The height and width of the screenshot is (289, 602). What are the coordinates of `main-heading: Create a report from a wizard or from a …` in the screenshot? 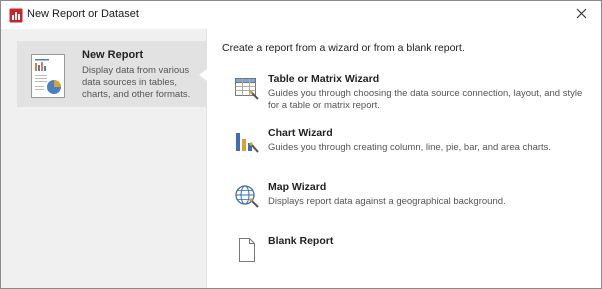 It's located at (343, 48).